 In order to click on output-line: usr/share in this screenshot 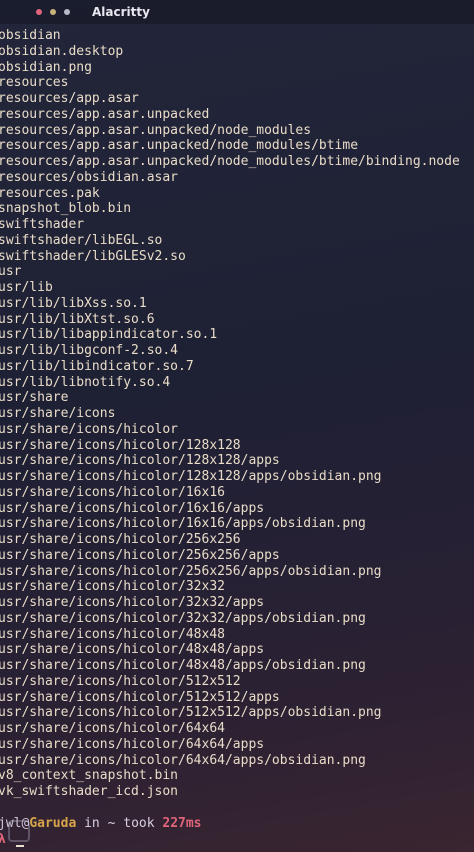, I will do `click(34, 398)`.